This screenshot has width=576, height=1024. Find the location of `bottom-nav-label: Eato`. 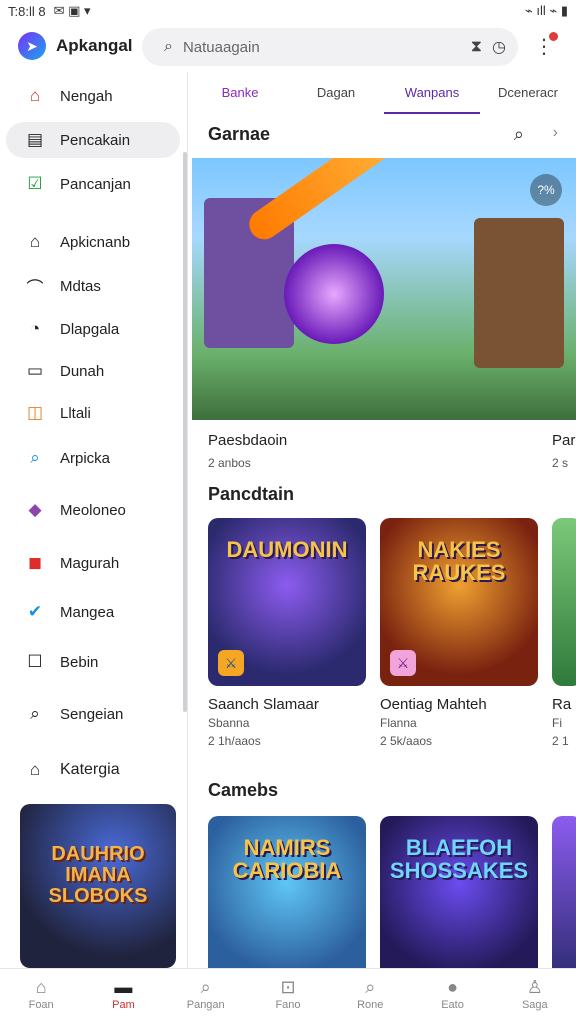

bottom-nav-label: Eato is located at coordinates (452, 1005).